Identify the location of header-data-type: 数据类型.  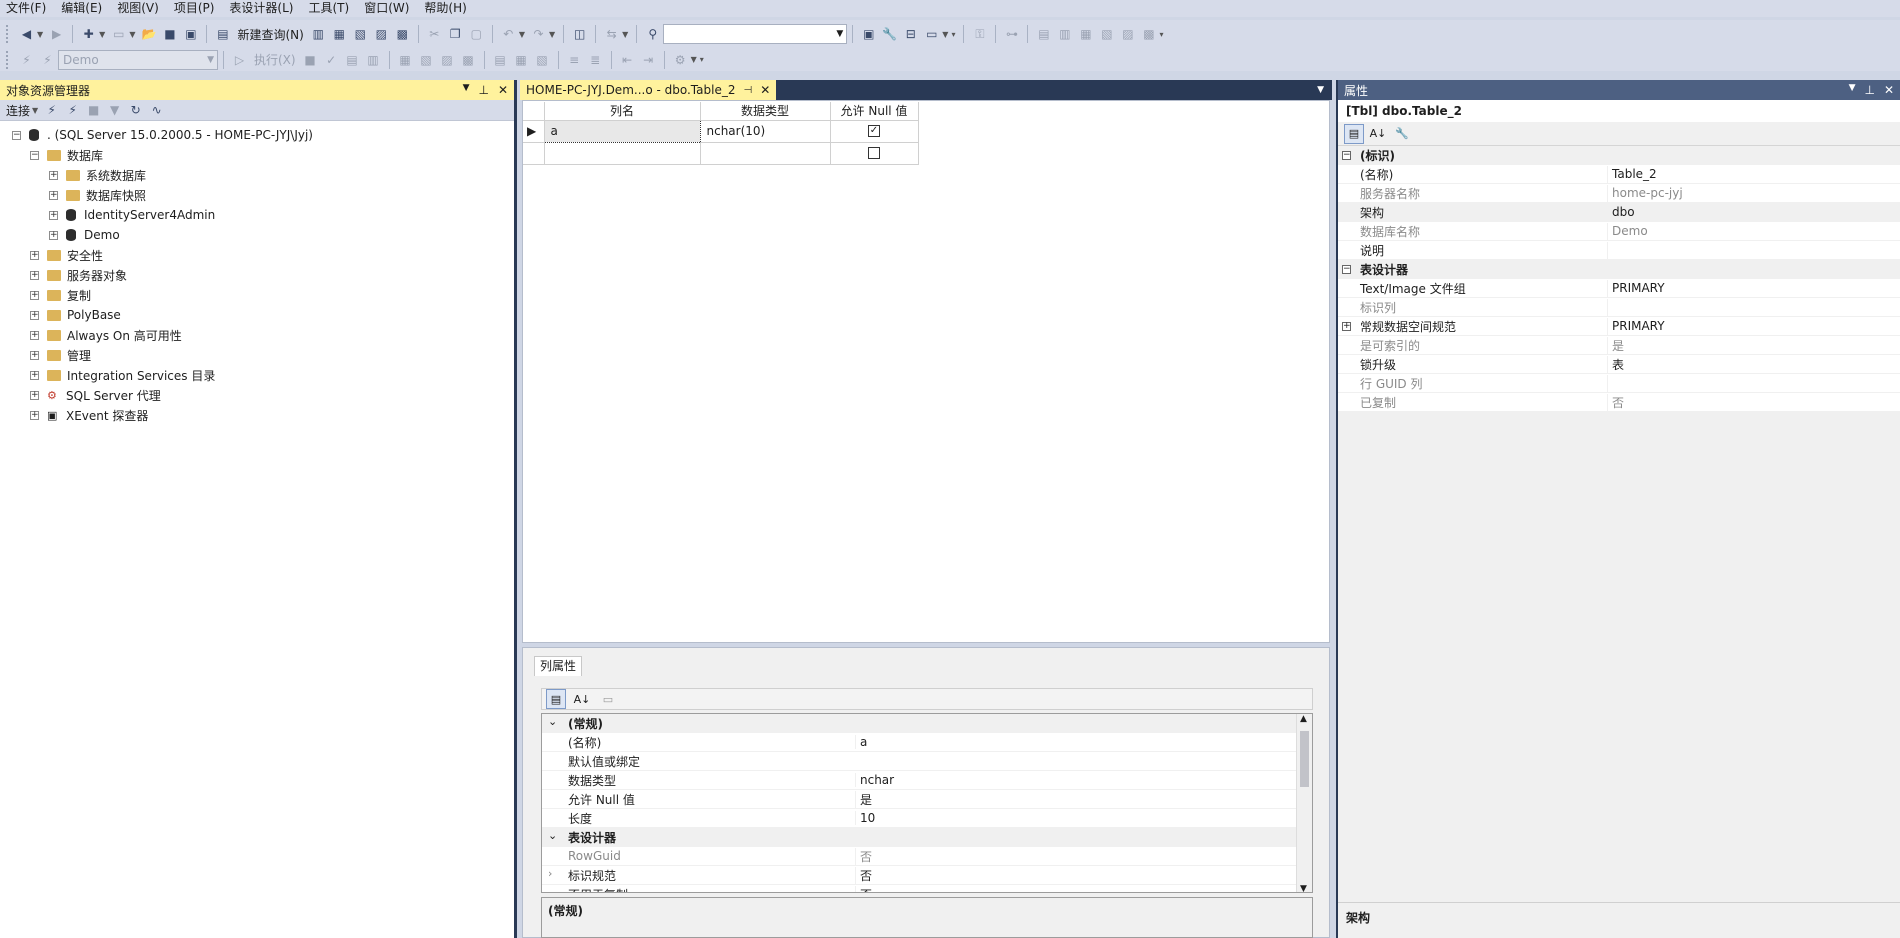
(765, 111).